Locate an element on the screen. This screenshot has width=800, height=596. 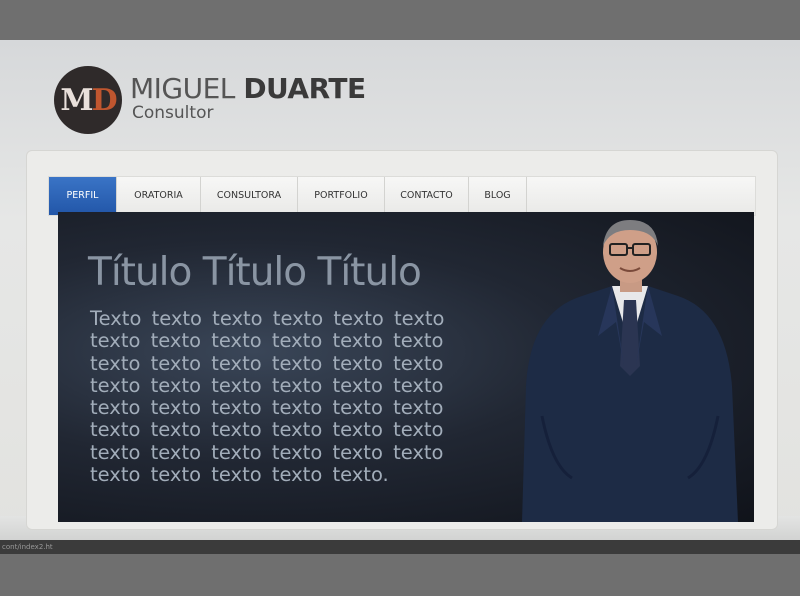
logo-monogram: MD is located at coordinates (89, 100).